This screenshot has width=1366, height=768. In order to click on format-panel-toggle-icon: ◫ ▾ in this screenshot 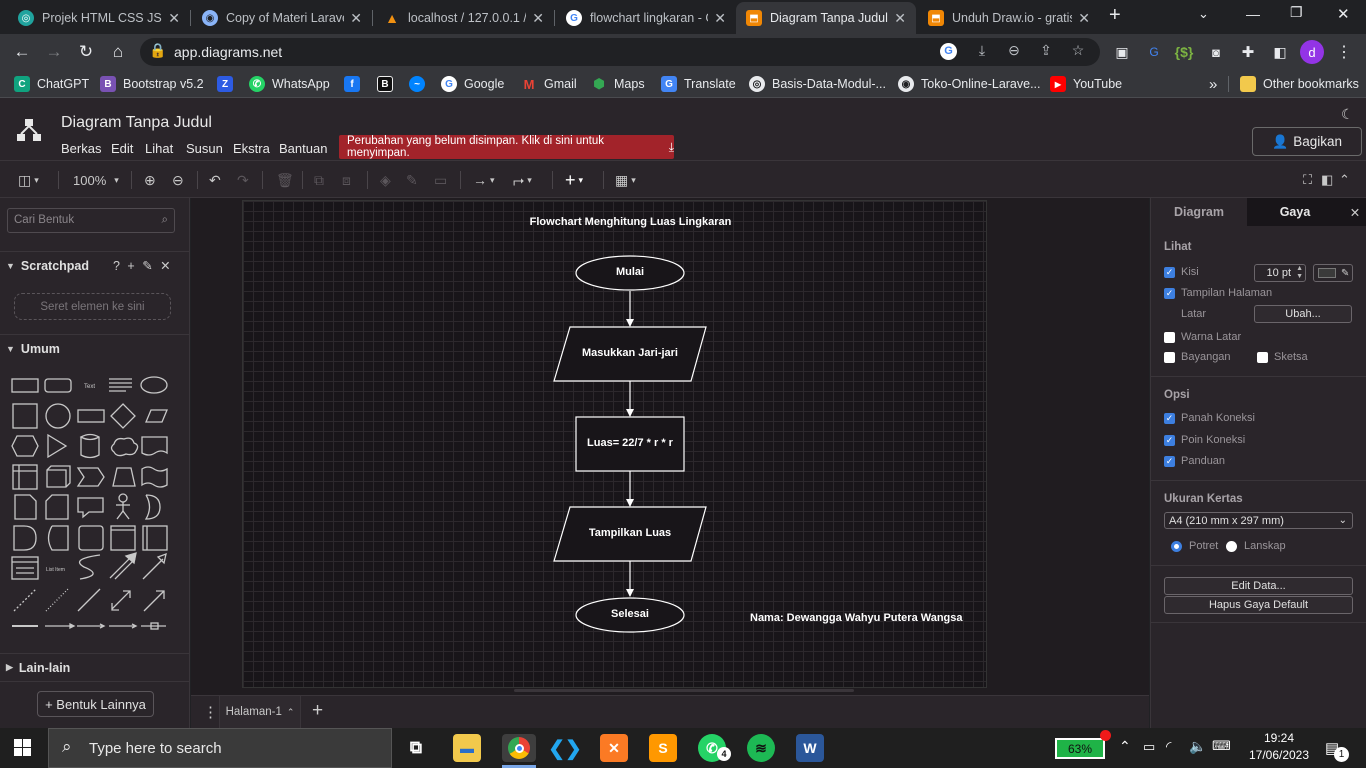, I will do `click(28, 180)`.